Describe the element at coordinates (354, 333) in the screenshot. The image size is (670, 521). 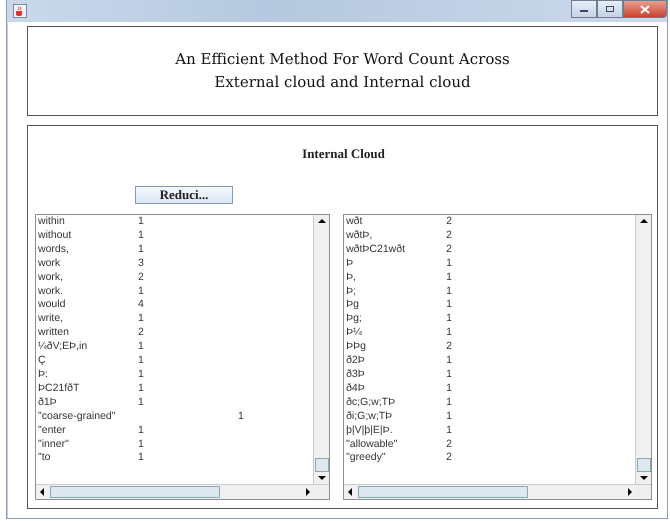
I see `word-text: Þ¼` at that location.